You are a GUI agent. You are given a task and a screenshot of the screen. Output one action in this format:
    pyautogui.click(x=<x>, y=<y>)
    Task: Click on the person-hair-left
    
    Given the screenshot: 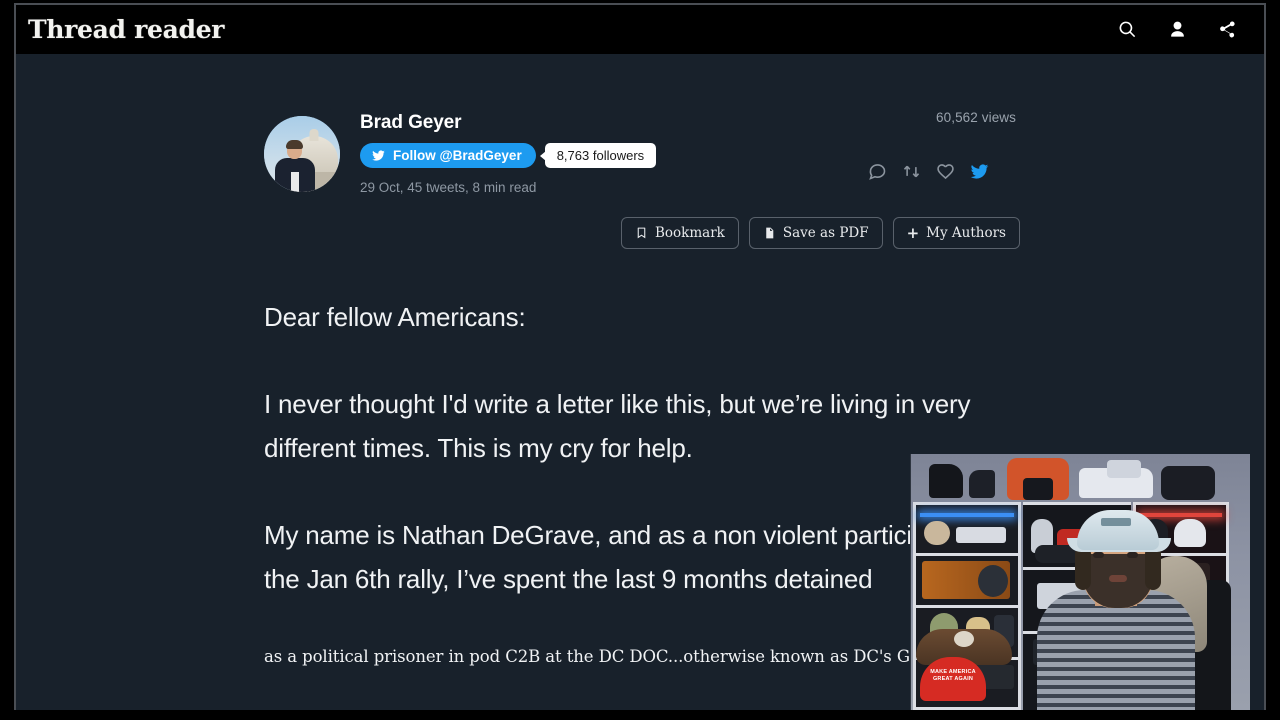 What is the action you would take?
    pyautogui.click(x=1083, y=568)
    